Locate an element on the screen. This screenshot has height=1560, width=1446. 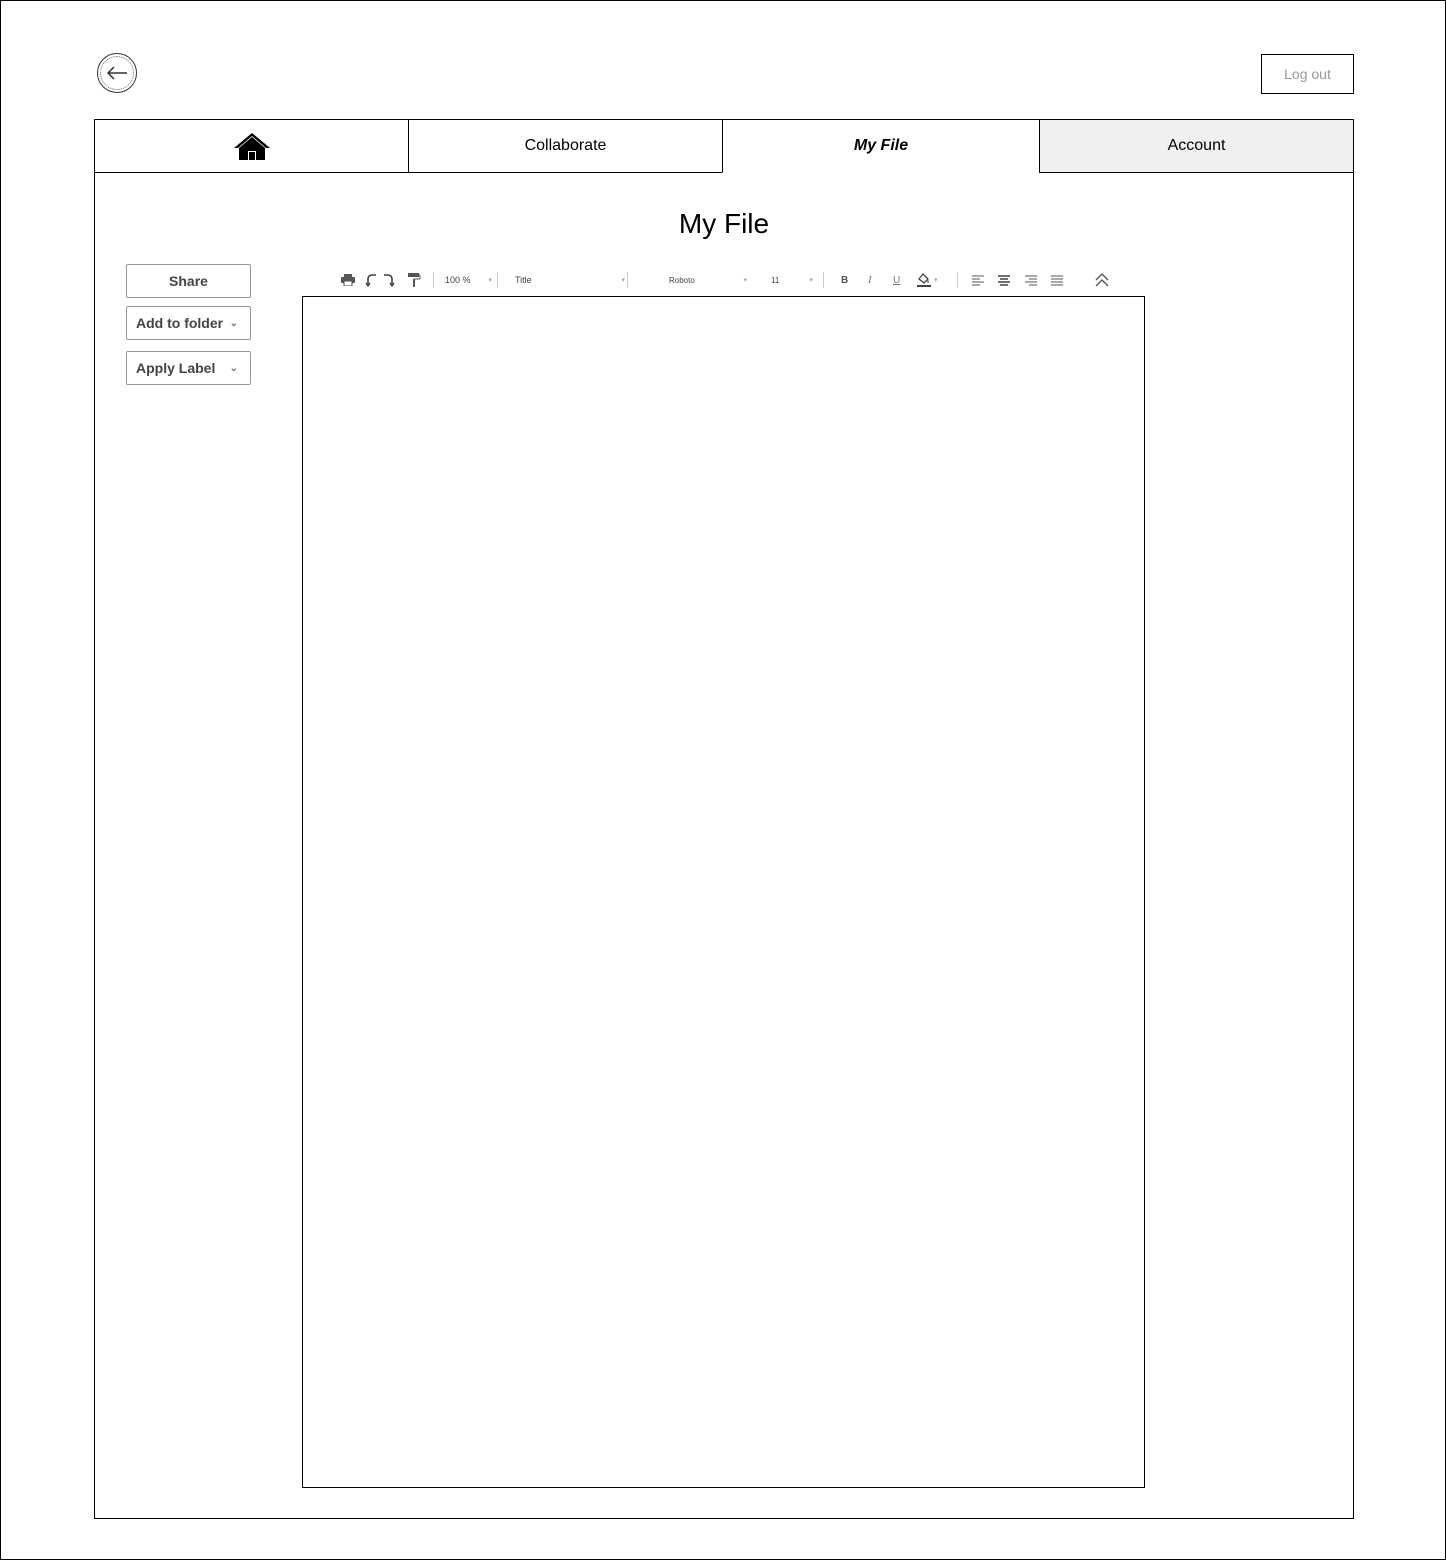
style-value: Title is located at coordinates (523, 280).